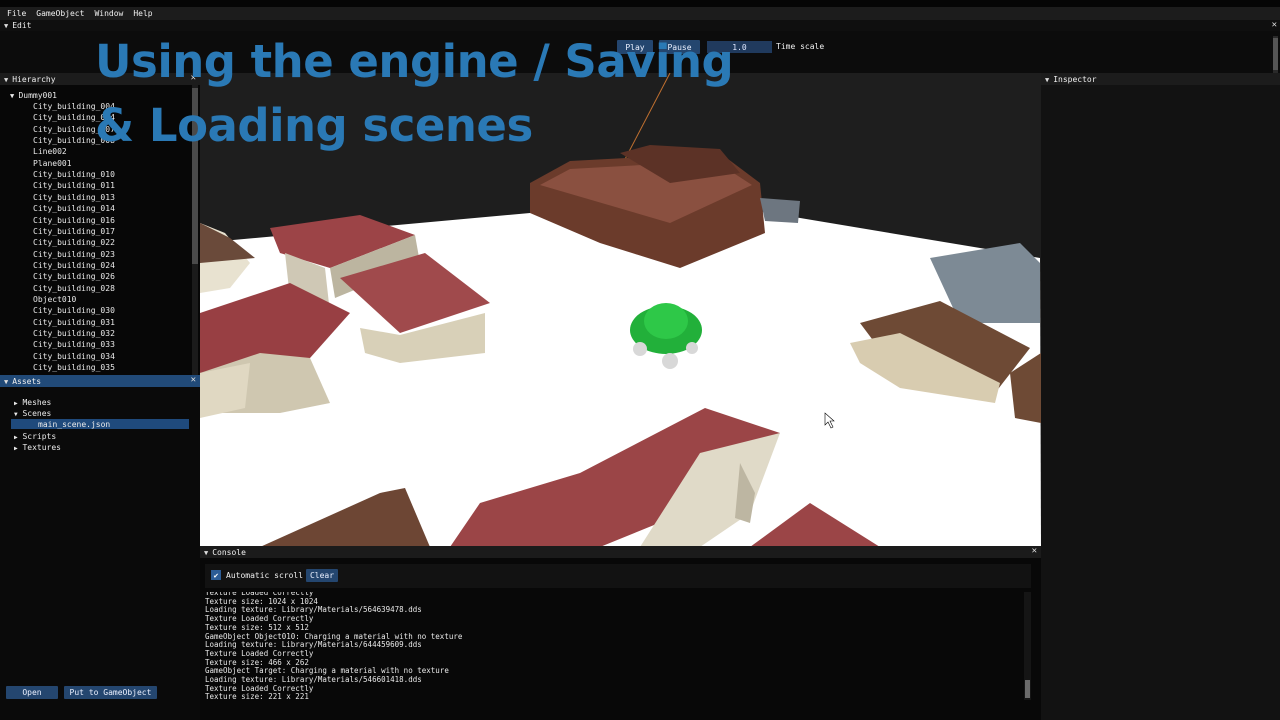  Describe the element at coordinates (74, 197) in the screenshot. I see `hierarchy-item: City_building_013` at that location.